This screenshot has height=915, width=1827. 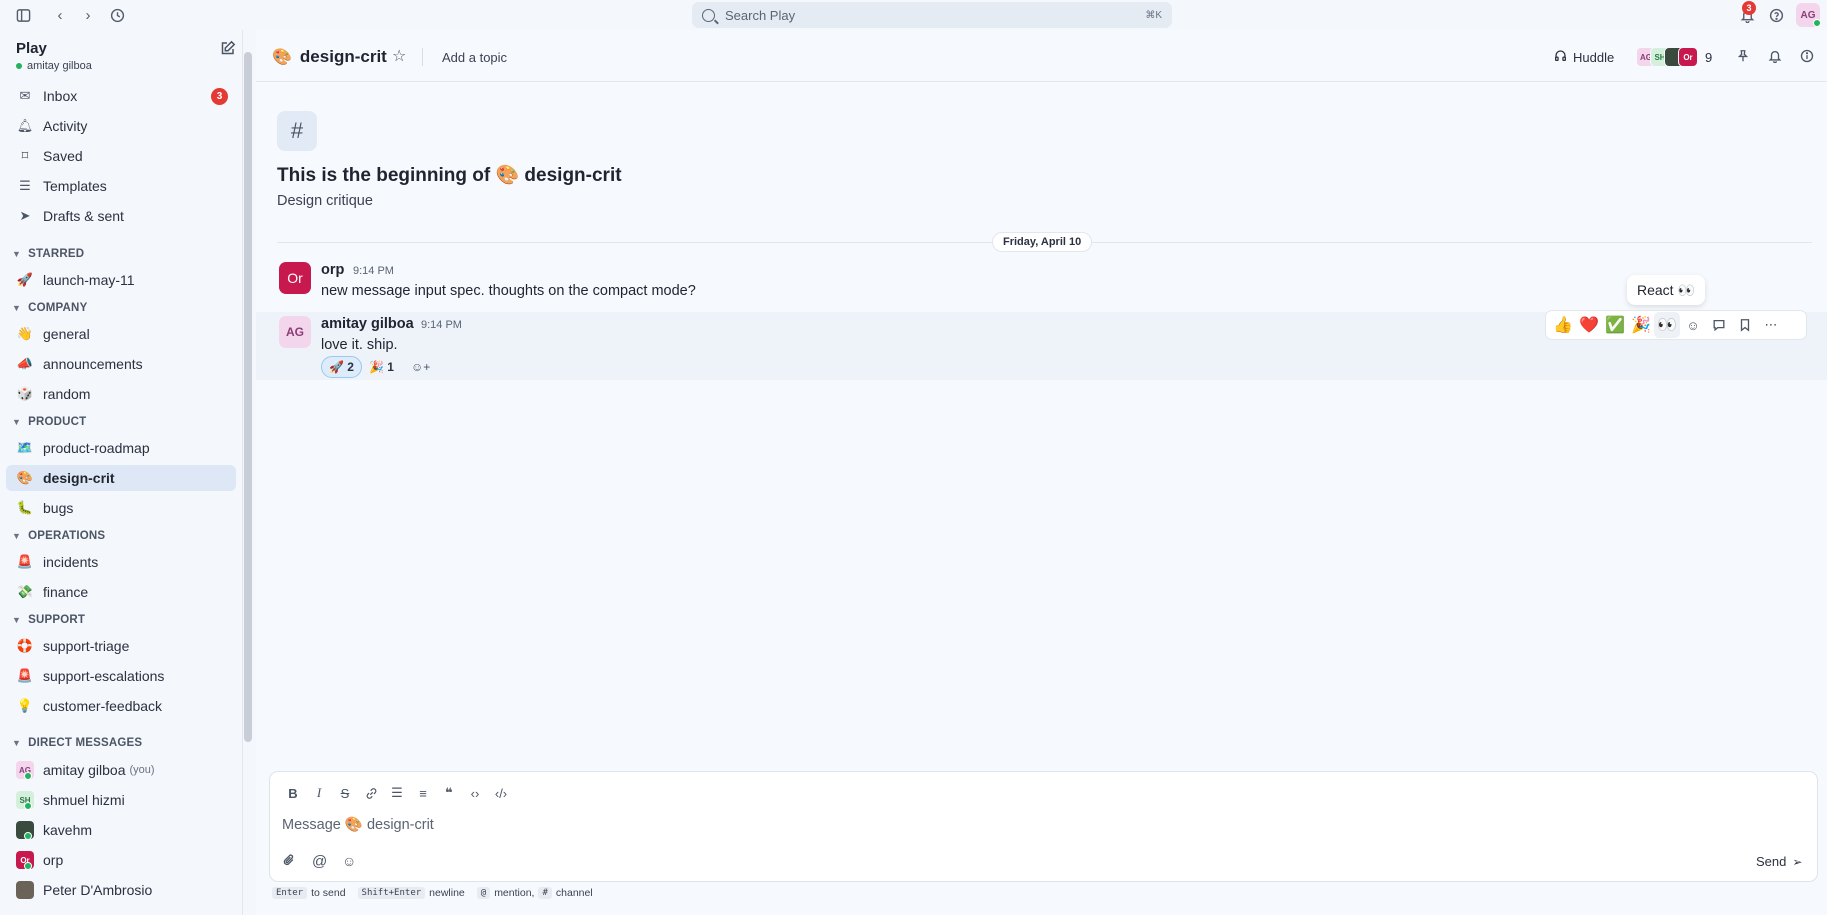 What do you see at coordinates (121, 216) in the screenshot?
I see `sidebar-item-drafts: ➤ Drafts & sent` at bounding box center [121, 216].